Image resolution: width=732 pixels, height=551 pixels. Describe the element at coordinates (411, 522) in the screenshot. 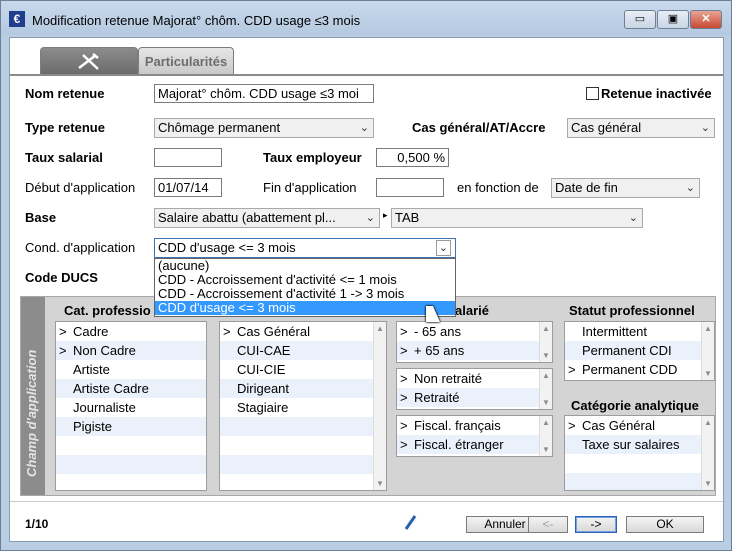

I see `pen-icon` at that location.